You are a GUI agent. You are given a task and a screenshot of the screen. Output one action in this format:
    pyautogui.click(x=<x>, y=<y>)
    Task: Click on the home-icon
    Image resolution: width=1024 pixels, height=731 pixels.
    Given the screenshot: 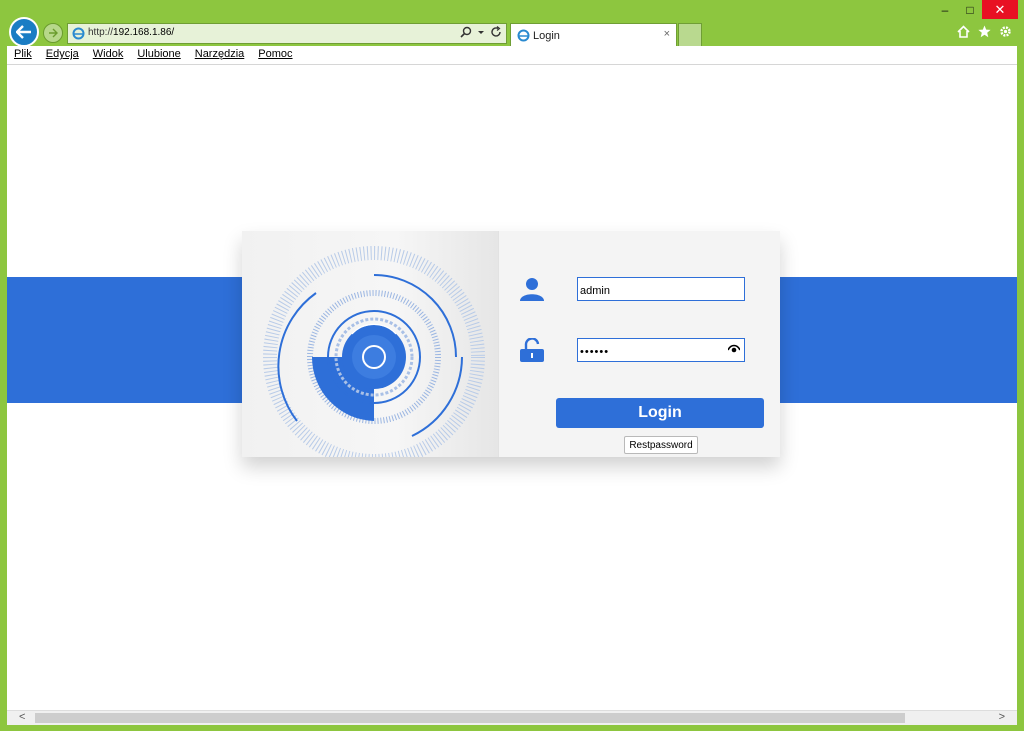 What is the action you would take?
    pyautogui.click(x=963, y=31)
    